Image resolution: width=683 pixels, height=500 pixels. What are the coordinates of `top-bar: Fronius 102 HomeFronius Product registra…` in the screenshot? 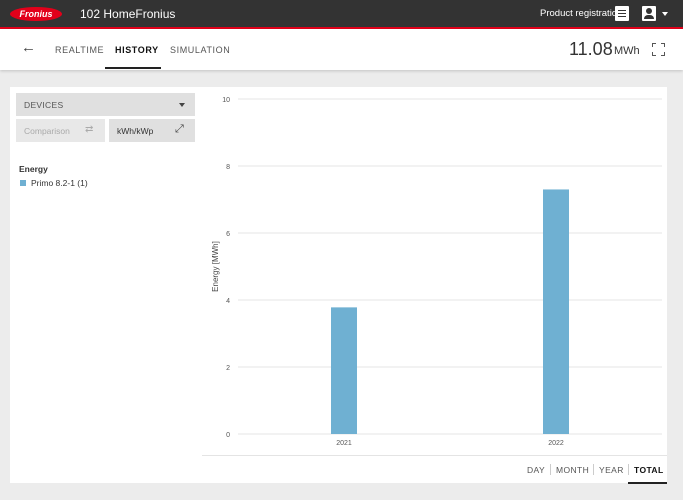 It's located at (341, 14).